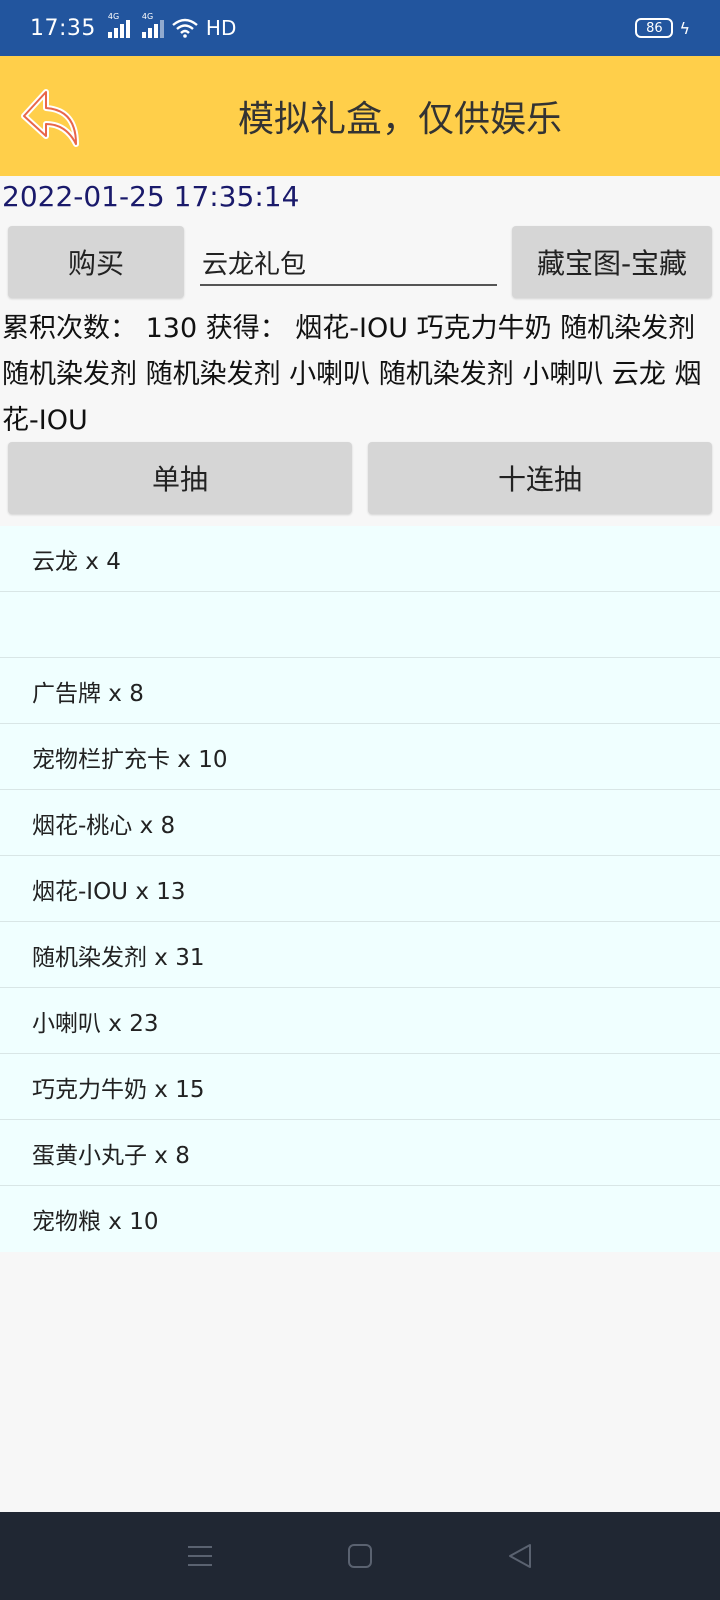  What do you see at coordinates (540, 478) in the screenshot?
I see `ten-draw-button: 十连抽` at bounding box center [540, 478].